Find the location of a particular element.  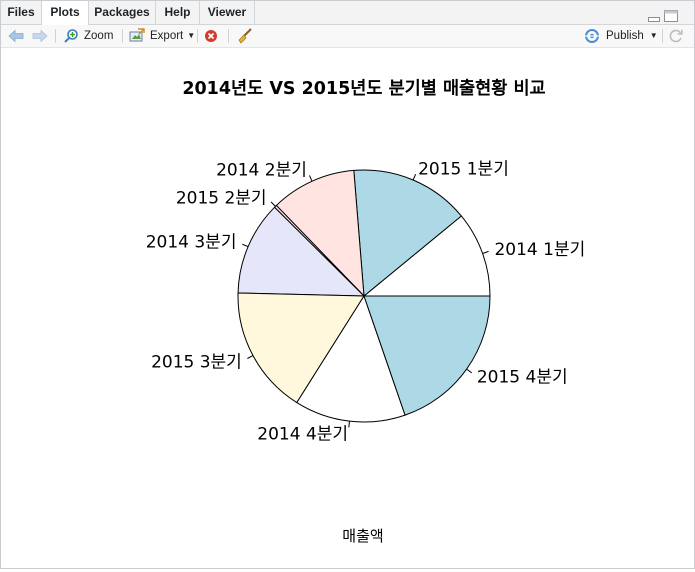

zoom-icon is located at coordinates (71, 36).